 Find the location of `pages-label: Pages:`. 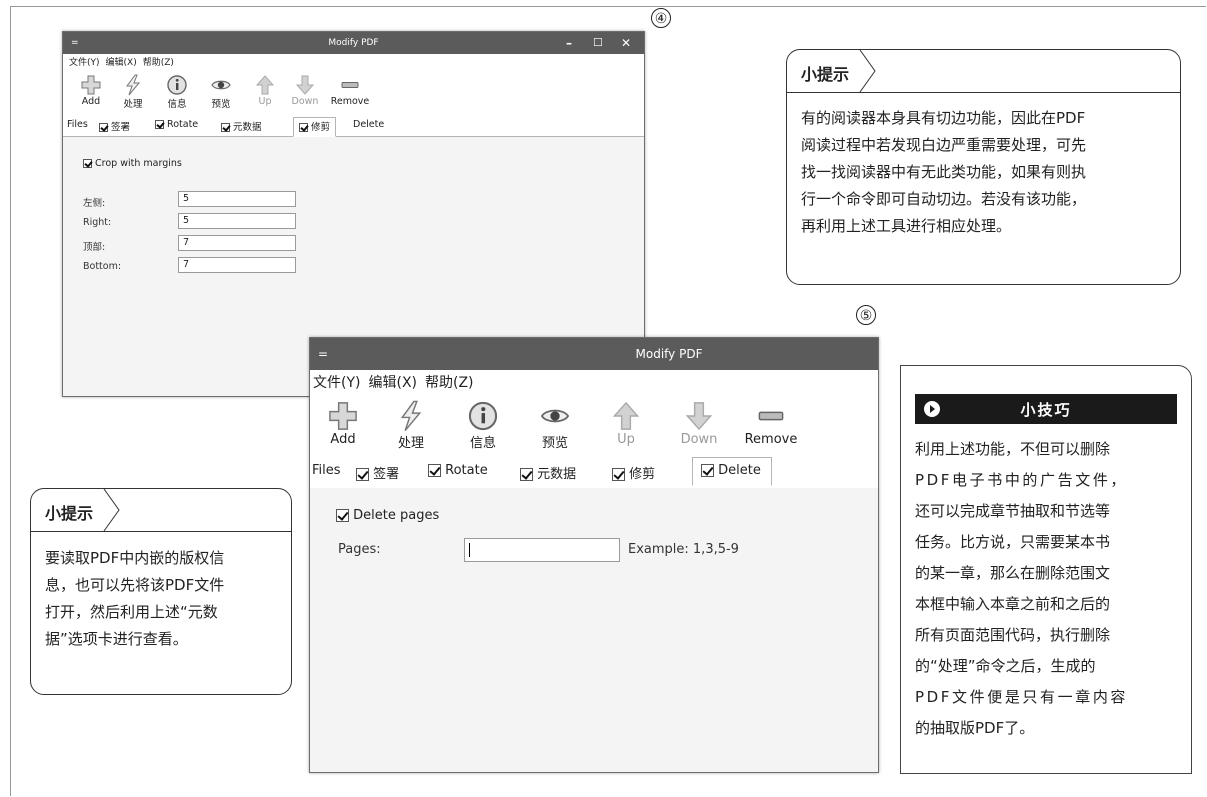

pages-label: Pages: is located at coordinates (359, 549).